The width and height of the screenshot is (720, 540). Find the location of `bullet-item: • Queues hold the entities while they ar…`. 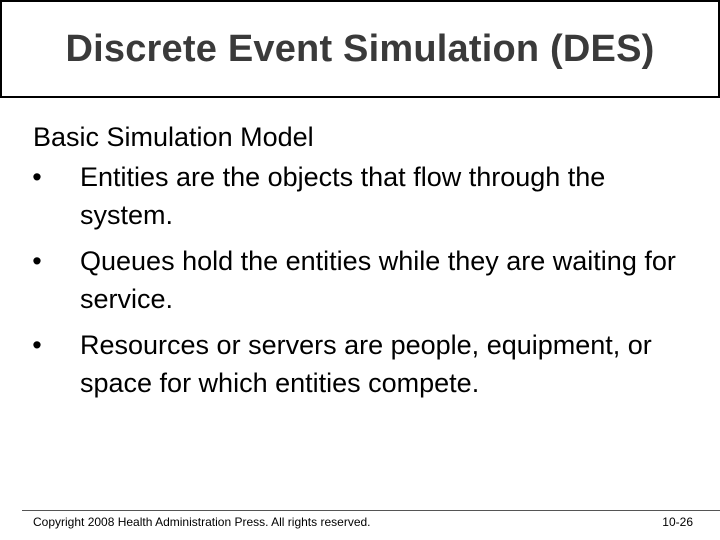

bullet-item: • Queues hold the entities while they ar… is located at coordinates (362, 280).